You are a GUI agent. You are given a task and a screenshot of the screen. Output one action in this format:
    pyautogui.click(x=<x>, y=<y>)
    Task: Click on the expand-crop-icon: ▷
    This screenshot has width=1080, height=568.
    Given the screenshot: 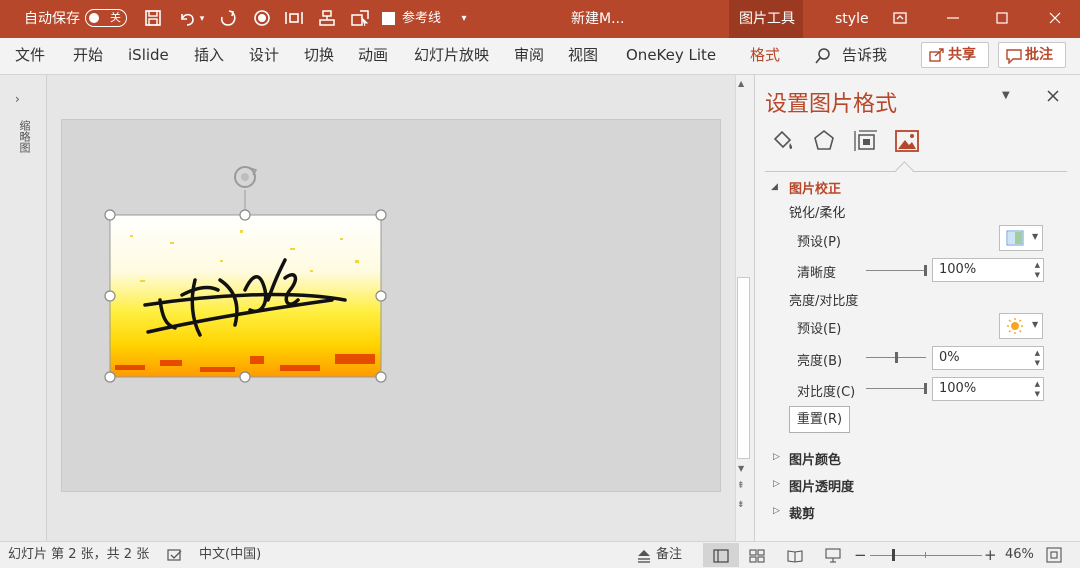 What is the action you would take?
    pyautogui.click(x=776, y=511)
    